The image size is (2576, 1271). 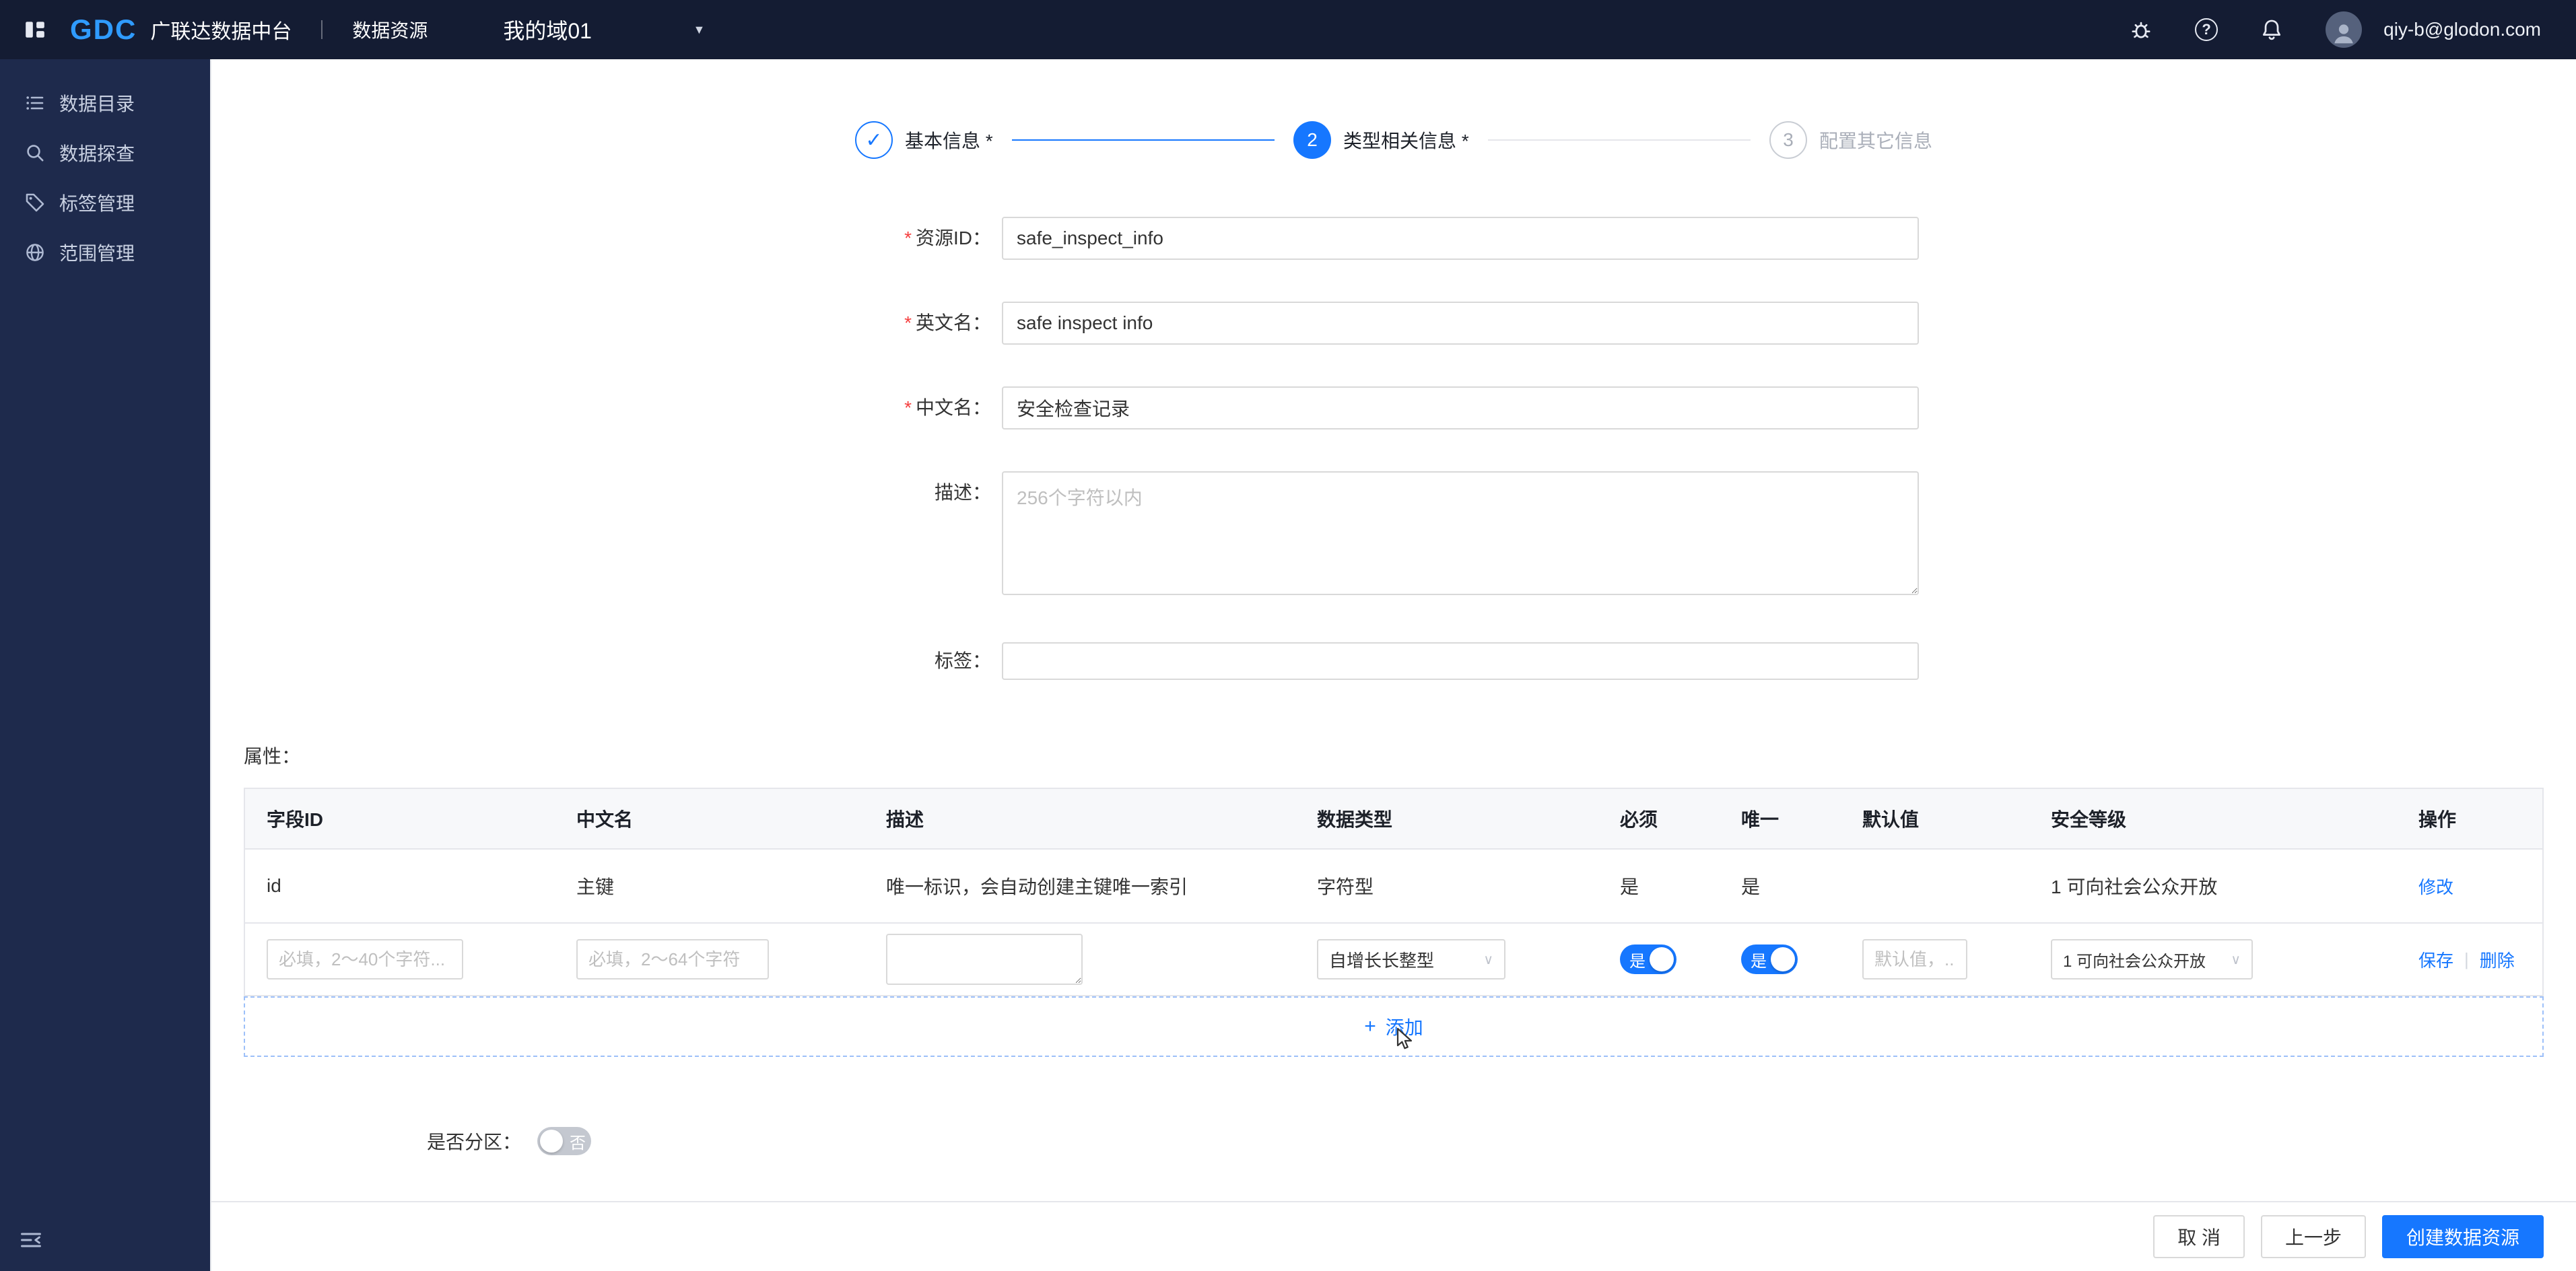 I want to click on form-row-tag: 标签：, so click(x=1366, y=661).